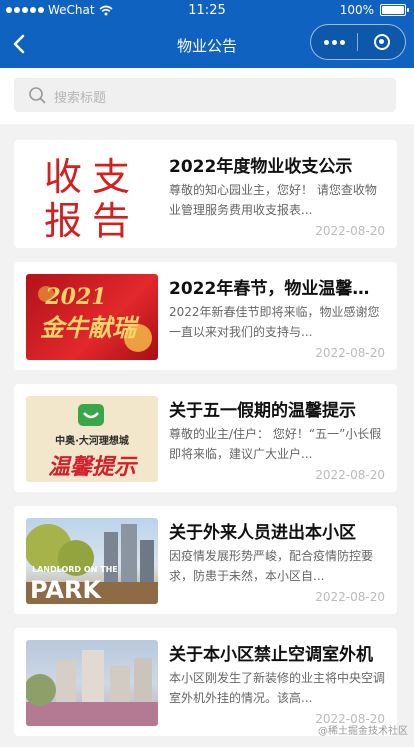 The height and width of the screenshot is (747, 414). Describe the element at coordinates (75, 297) in the screenshot. I see `thumb-text-line1: 2021` at that location.